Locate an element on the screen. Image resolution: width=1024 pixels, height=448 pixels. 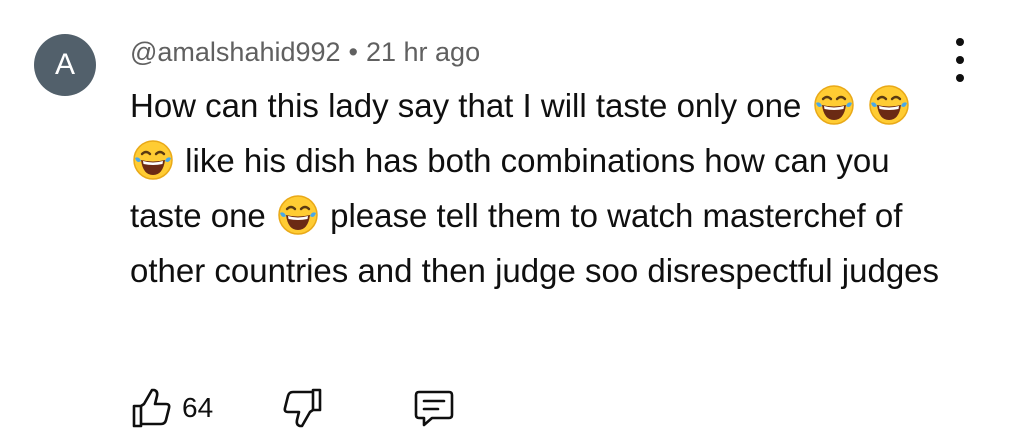
like-button: 64 is located at coordinates (171, 408).